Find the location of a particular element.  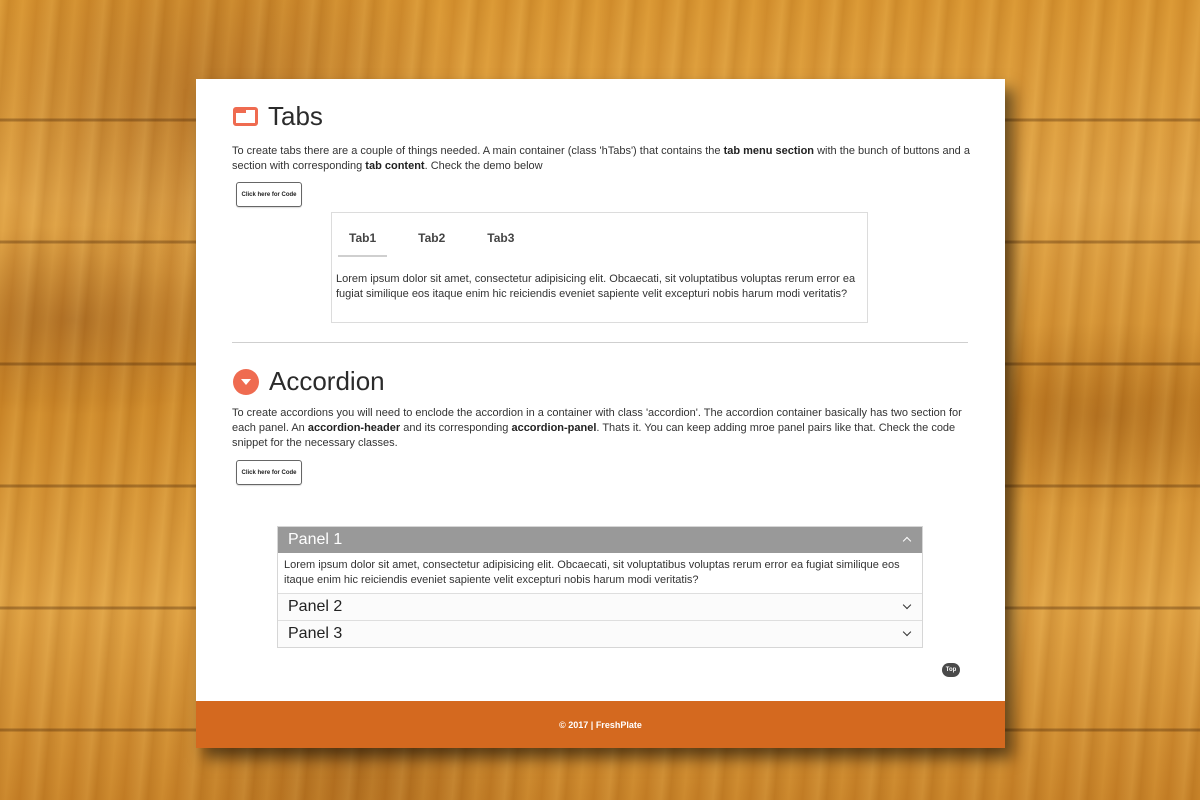

accordion-header-panel-3: Panel 3 is located at coordinates (600, 633).